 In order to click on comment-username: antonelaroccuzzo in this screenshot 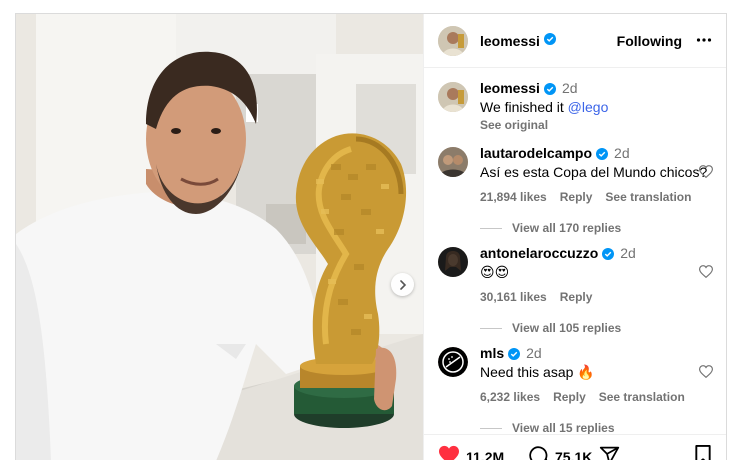, I will do `click(539, 253)`.